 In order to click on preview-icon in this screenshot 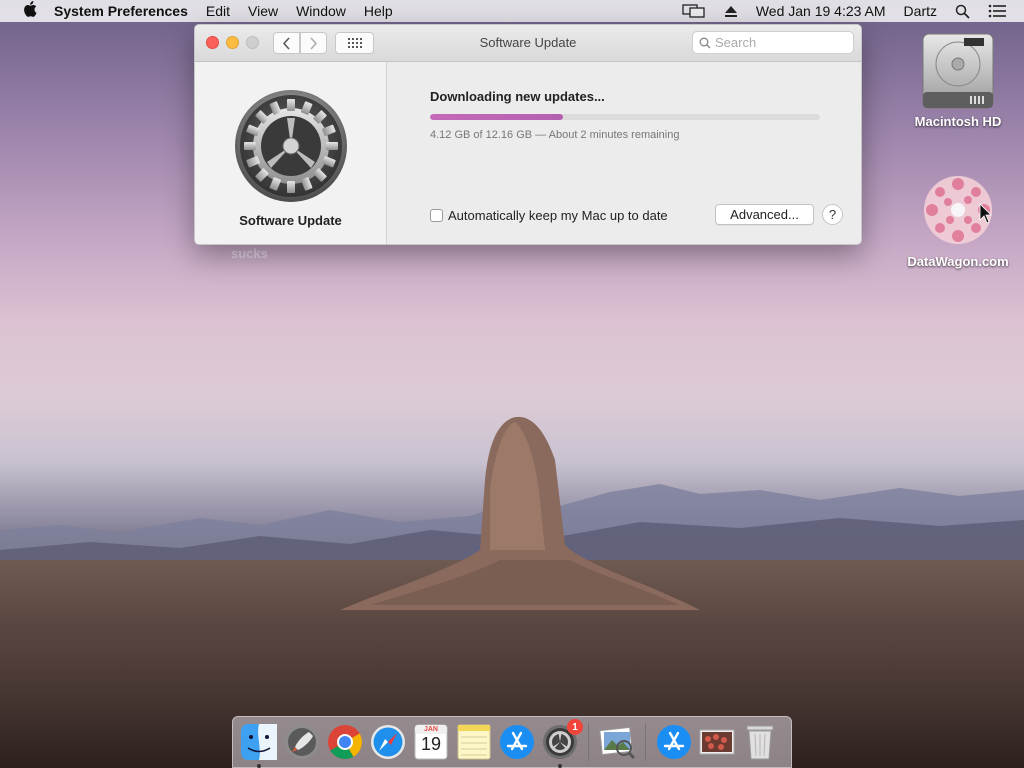, I will do `click(617, 743)`.